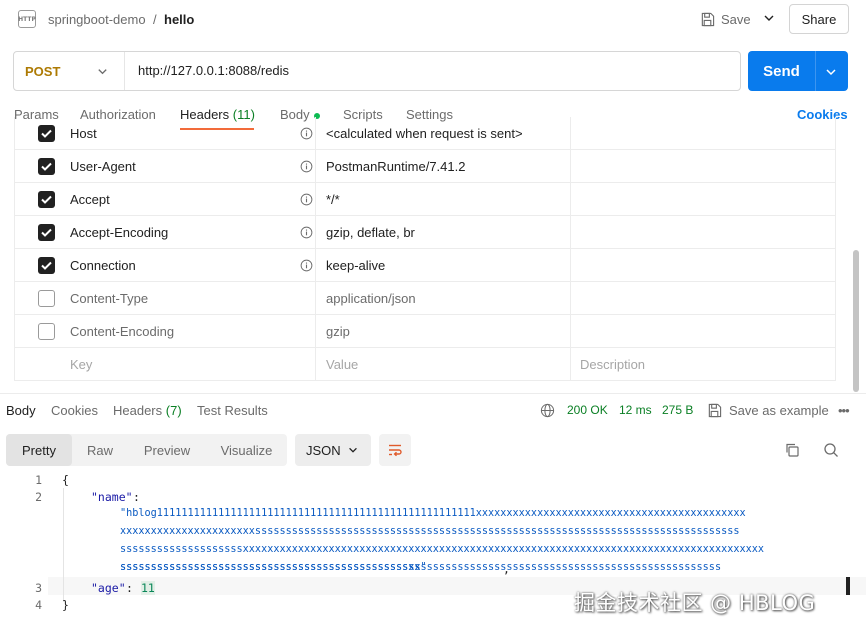  Describe the element at coordinates (100, 450) in the screenshot. I see `format-raw: Raw` at that location.